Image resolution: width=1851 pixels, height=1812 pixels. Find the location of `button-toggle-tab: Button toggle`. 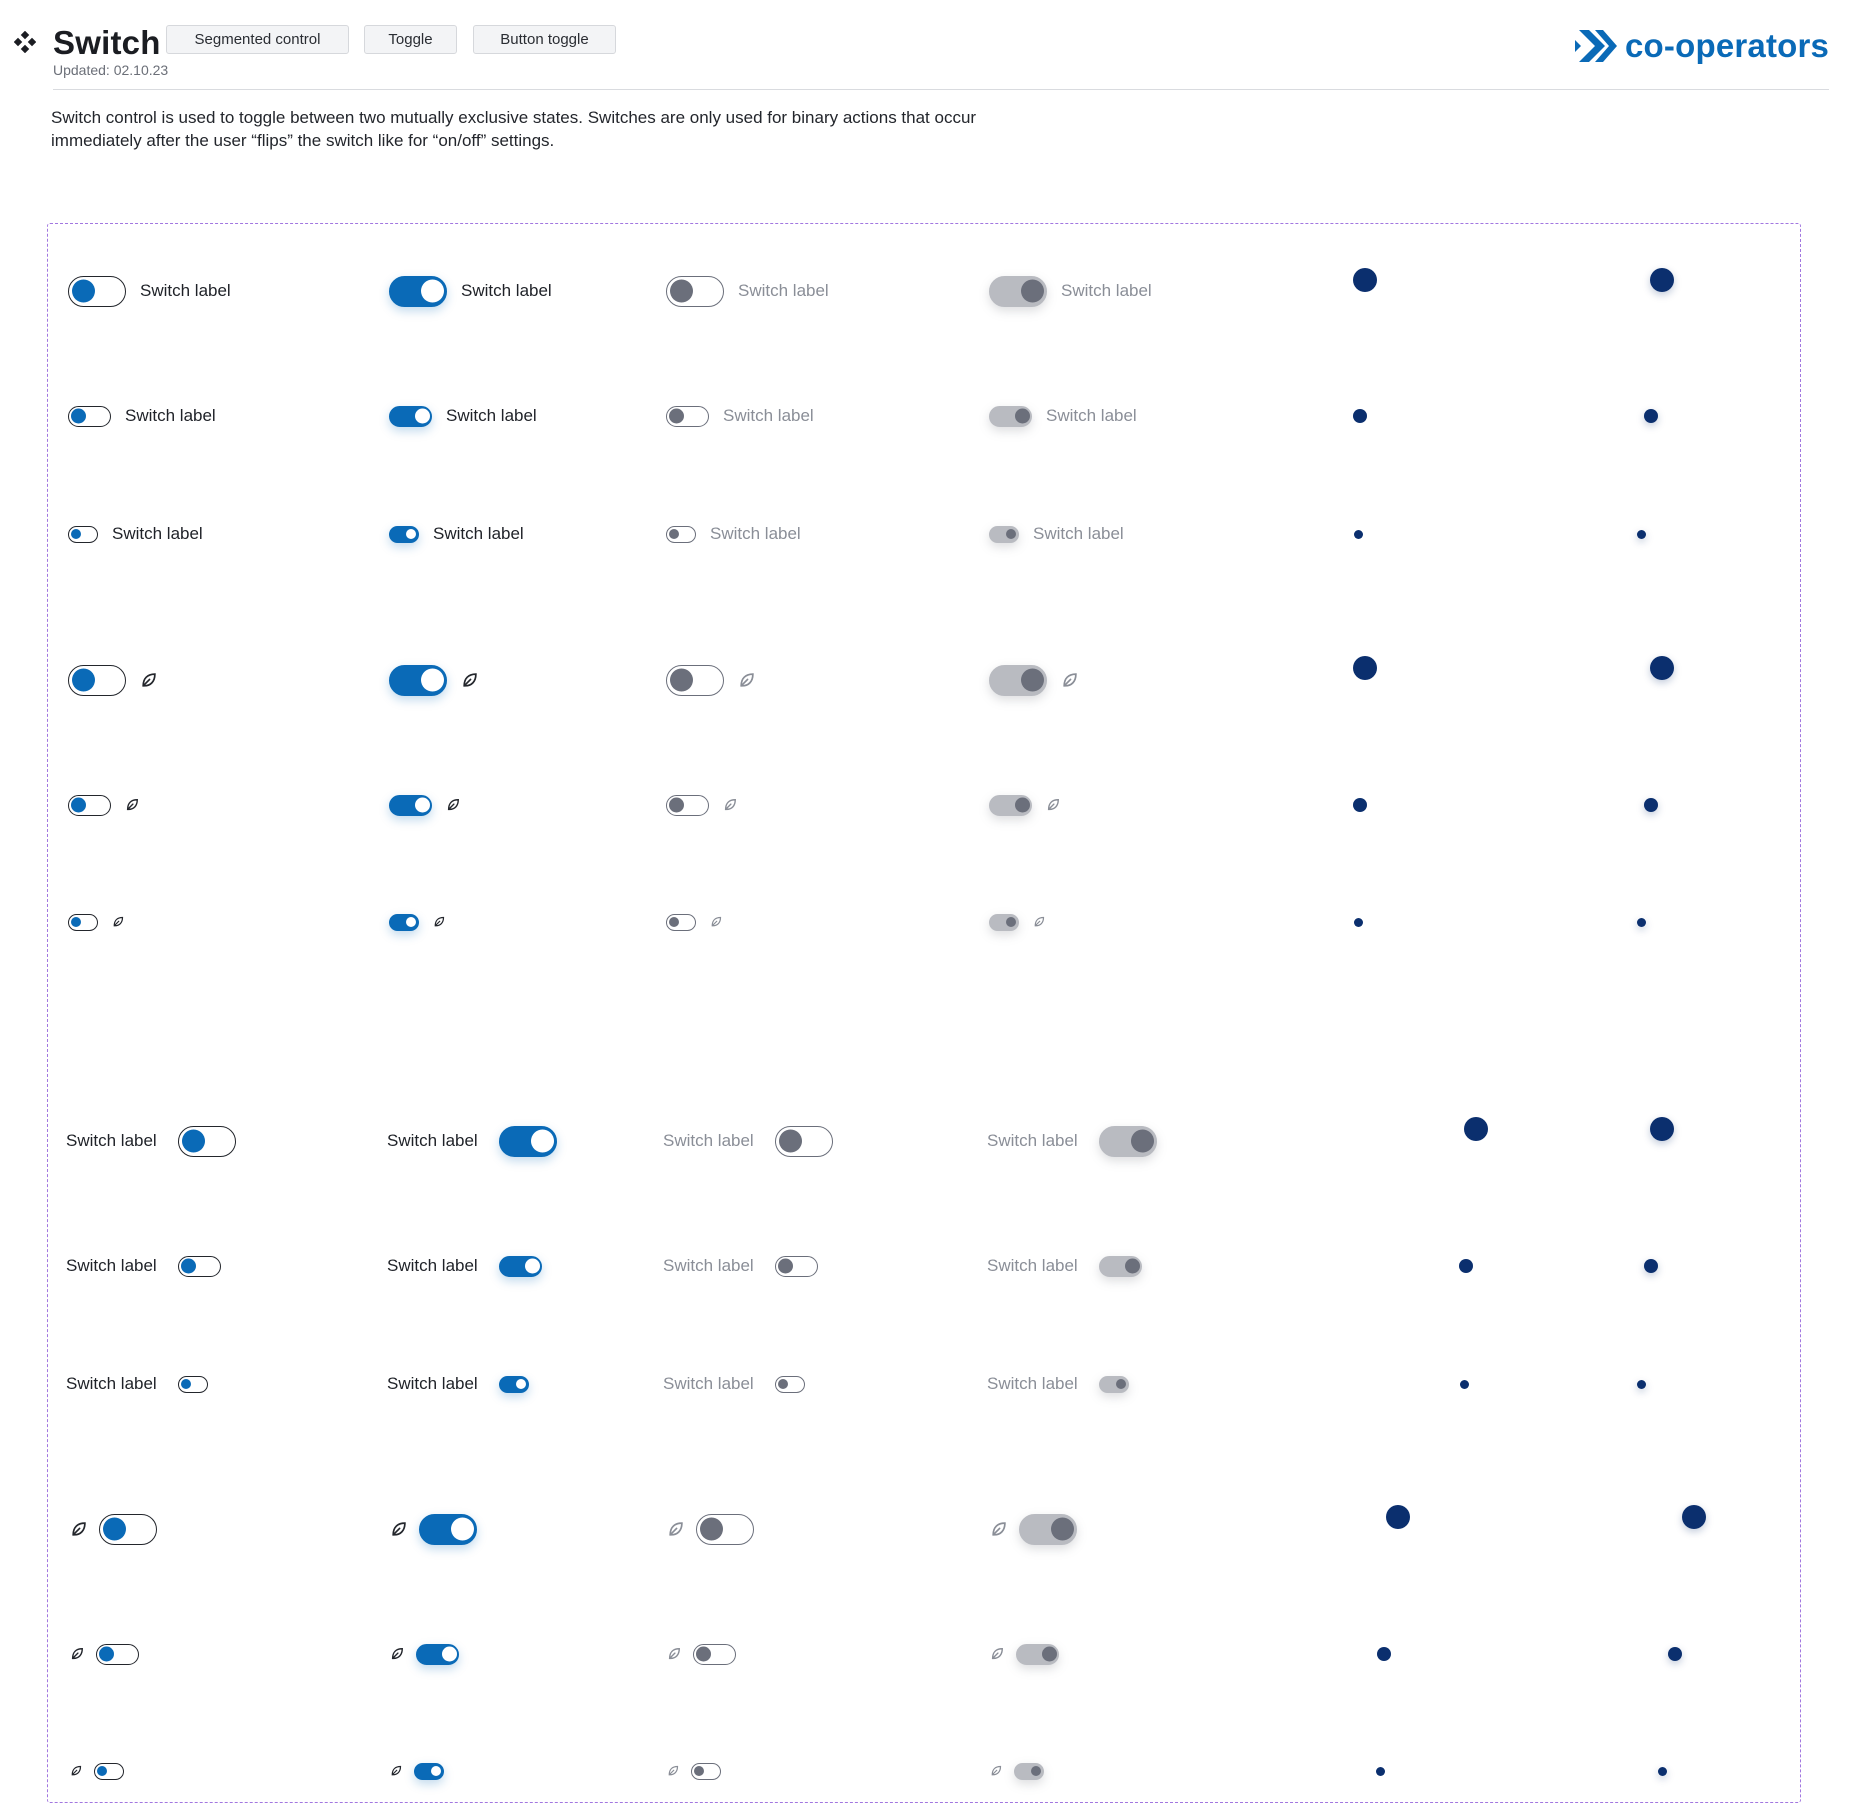

button-toggle-tab: Button toggle is located at coordinates (544, 39).